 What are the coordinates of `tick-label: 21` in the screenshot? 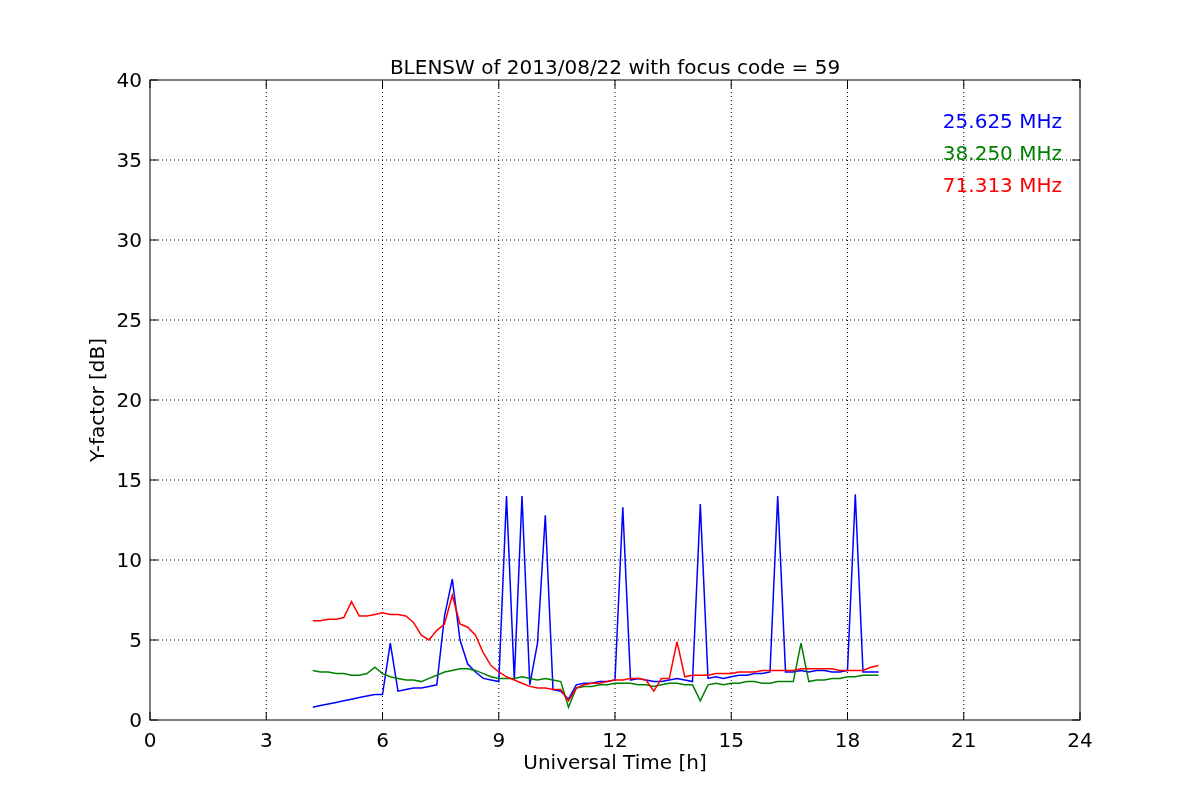 It's located at (964, 740).